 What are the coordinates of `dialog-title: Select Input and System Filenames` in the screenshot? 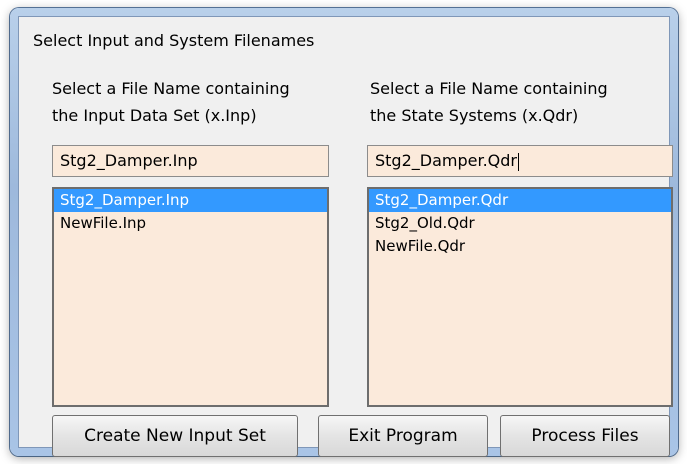 It's located at (174, 40).